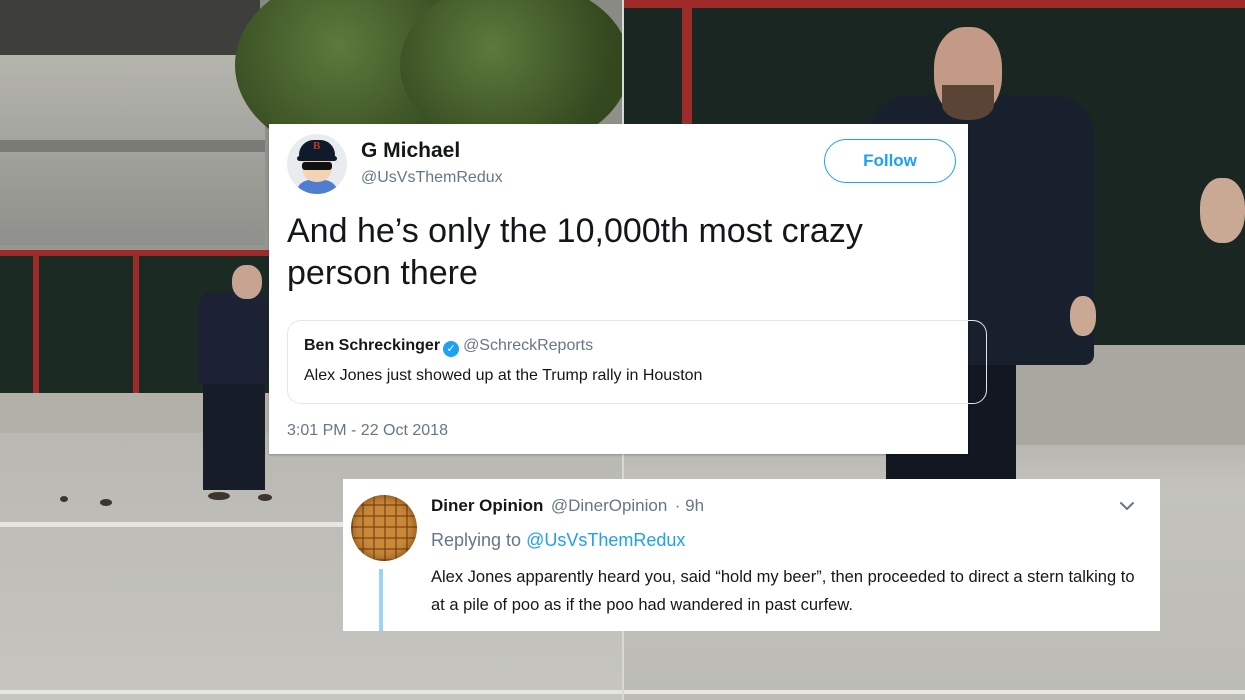 Image resolution: width=1245 pixels, height=700 pixels. What do you see at coordinates (487, 505) in the screenshot?
I see `reply-author-name: Diner Opinion` at bounding box center [487, 505].